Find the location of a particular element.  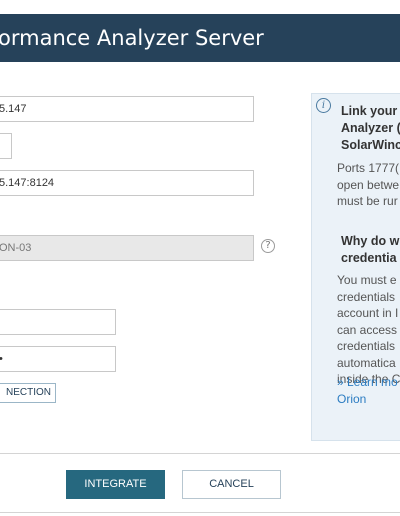

ports-text-line: Ports 1777( is located at coordinates (368, 168).